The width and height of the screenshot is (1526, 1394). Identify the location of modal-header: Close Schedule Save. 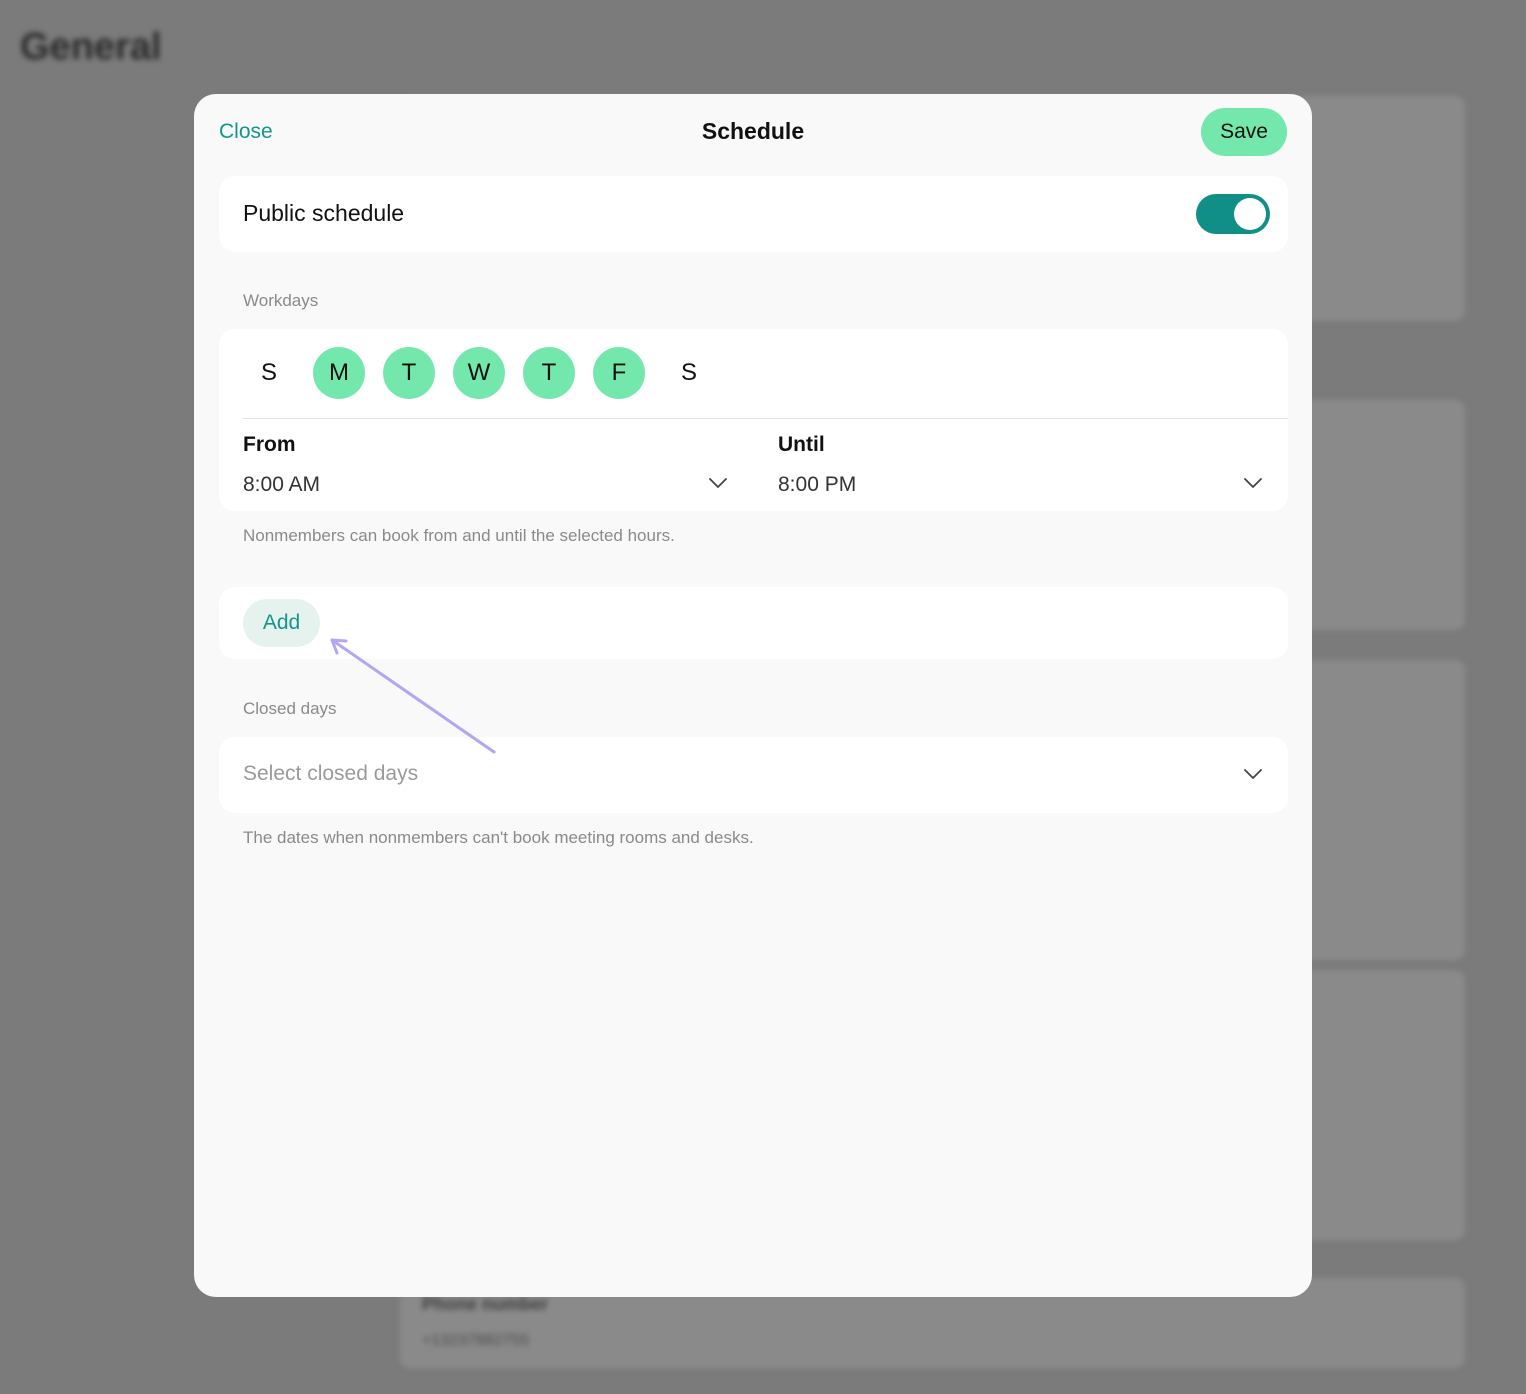
(753, 134).